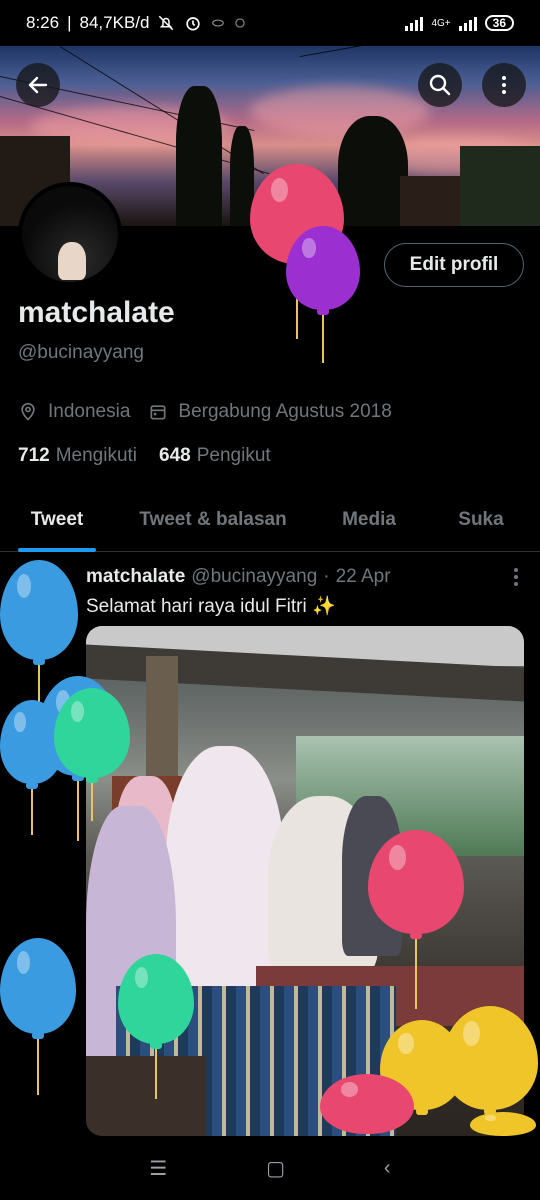 This screenshot has width=540, height=1200. Describe the element at coordinates (275, 1168) in the screenshot. I see `home-icon: ▢` at that location.